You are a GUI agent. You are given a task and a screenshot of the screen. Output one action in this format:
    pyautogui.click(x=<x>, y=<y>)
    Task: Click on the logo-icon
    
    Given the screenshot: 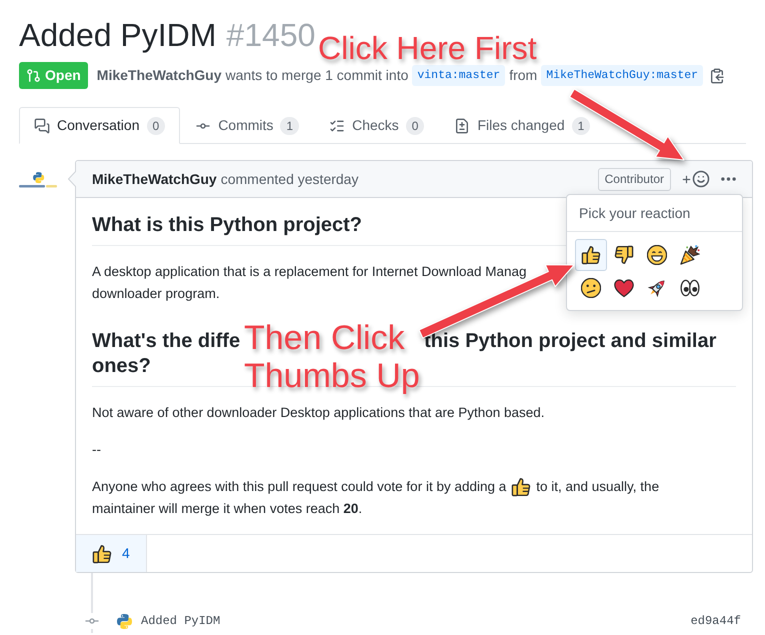 What is the action you would take?
    pyautogui.click(x=124, y=621)
    